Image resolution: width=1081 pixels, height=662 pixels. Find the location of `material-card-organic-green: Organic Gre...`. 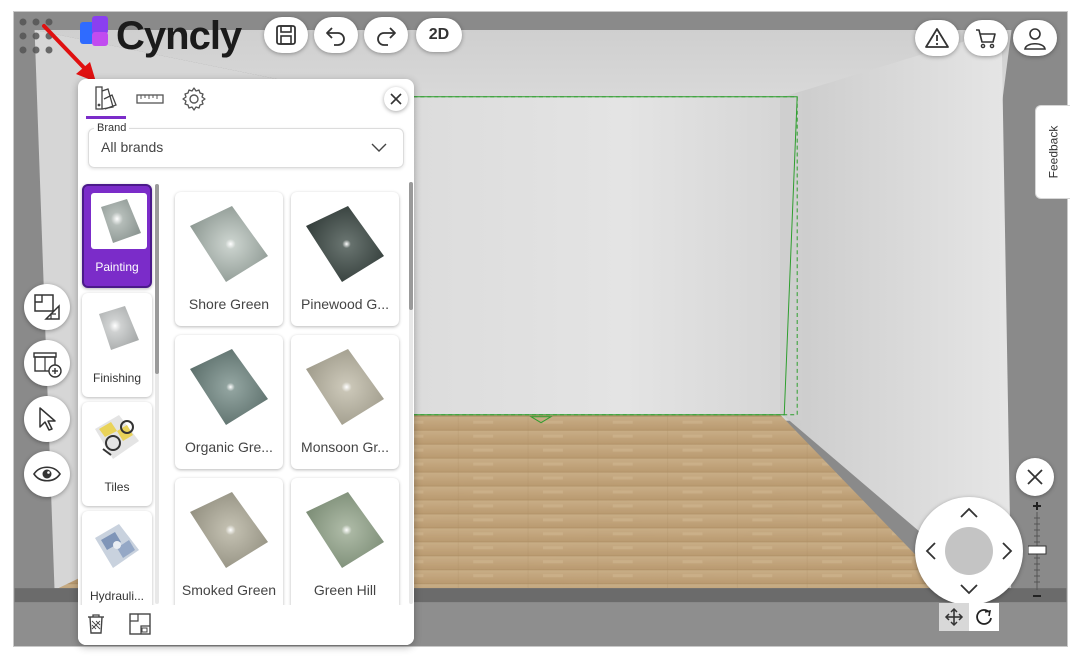

material-card-organic-green: Organic Gre... is located at coordinates (229, 402).